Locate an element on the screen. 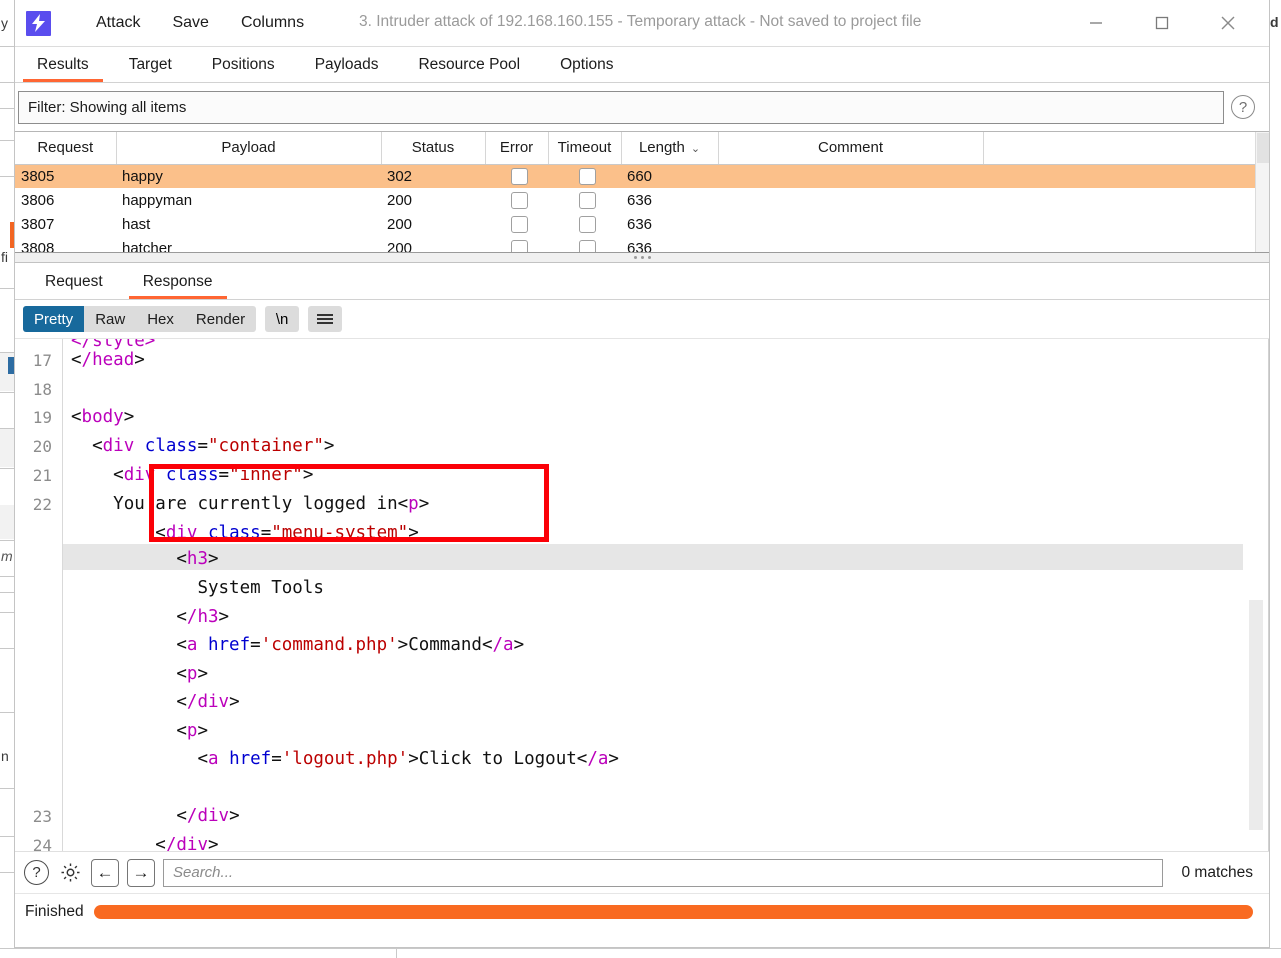 Image resolution: width=1281 pixels, height=958 pixels. code-line-clipped: </style> is located at coordinates (113, 344).